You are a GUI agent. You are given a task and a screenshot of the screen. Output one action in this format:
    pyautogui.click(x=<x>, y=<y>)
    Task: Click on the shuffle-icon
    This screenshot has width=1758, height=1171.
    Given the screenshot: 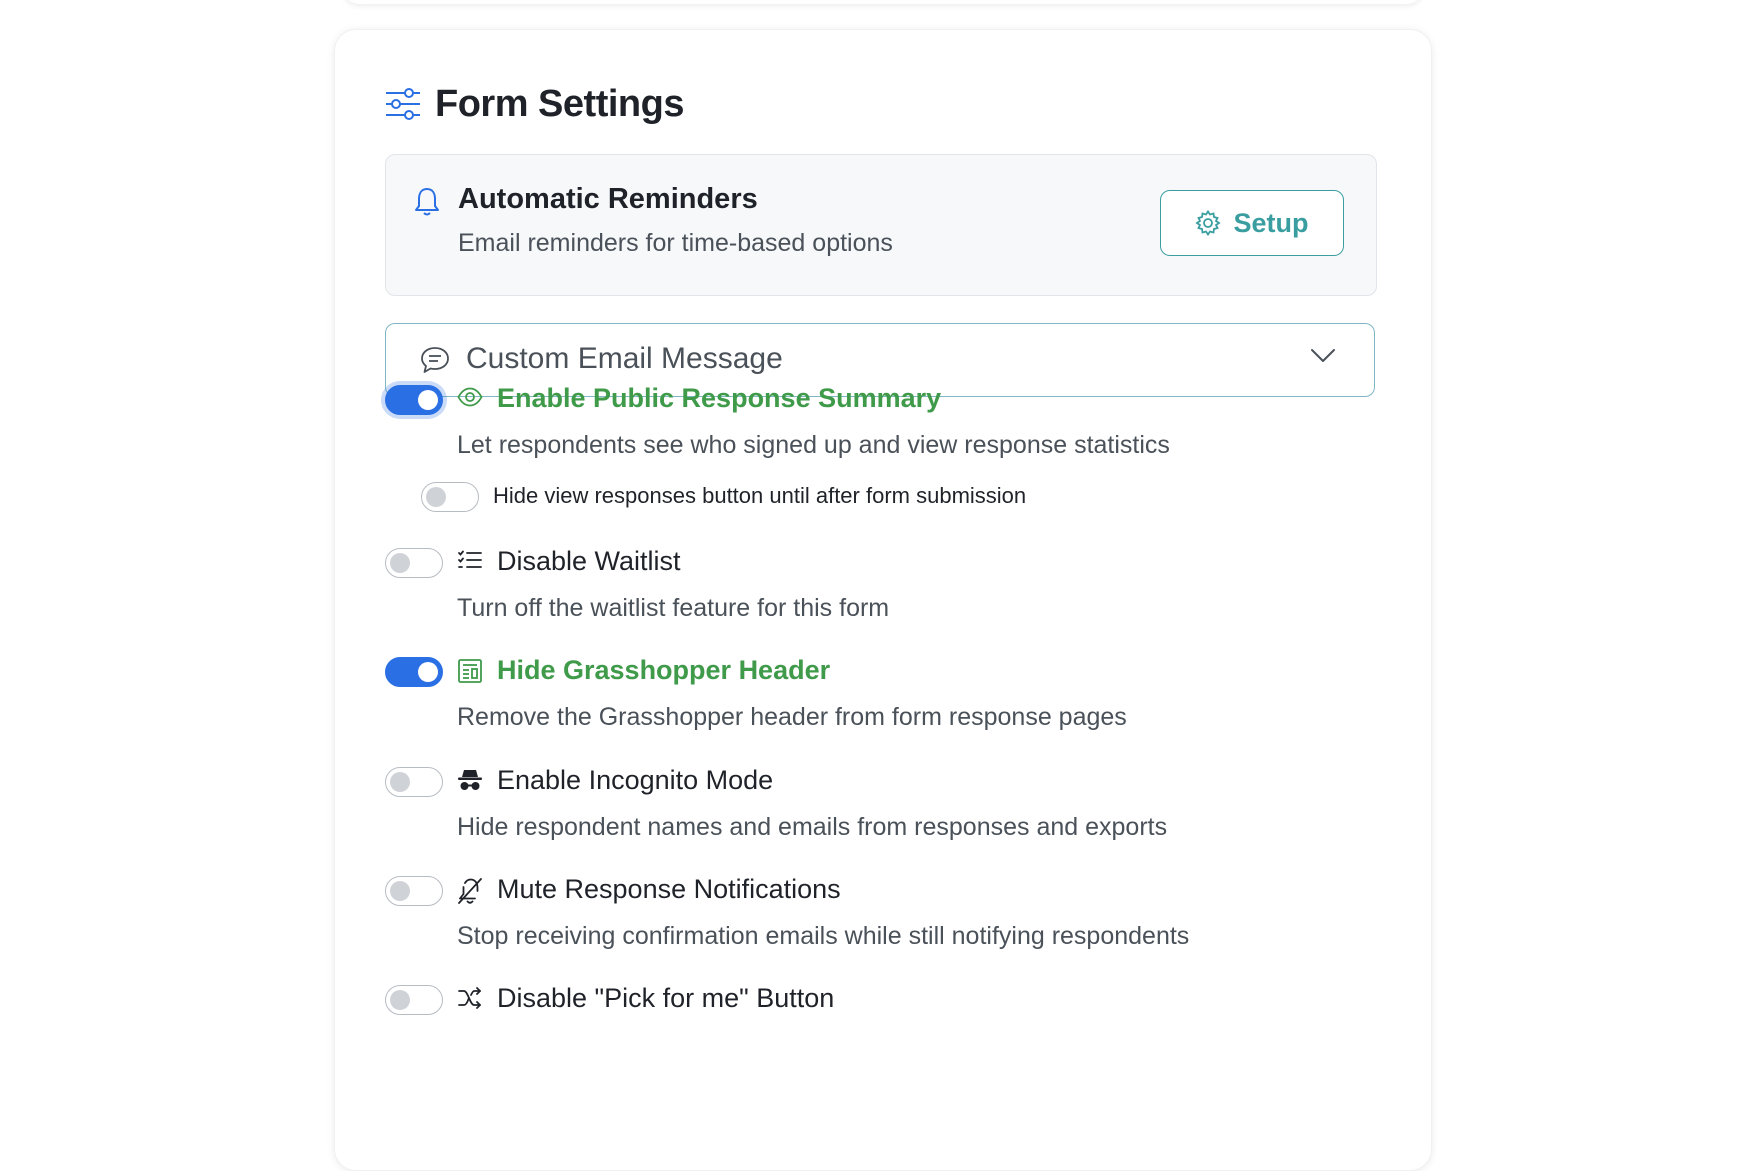 What is the action you would take?
    pyautogui.click(x=470, y=998)
    